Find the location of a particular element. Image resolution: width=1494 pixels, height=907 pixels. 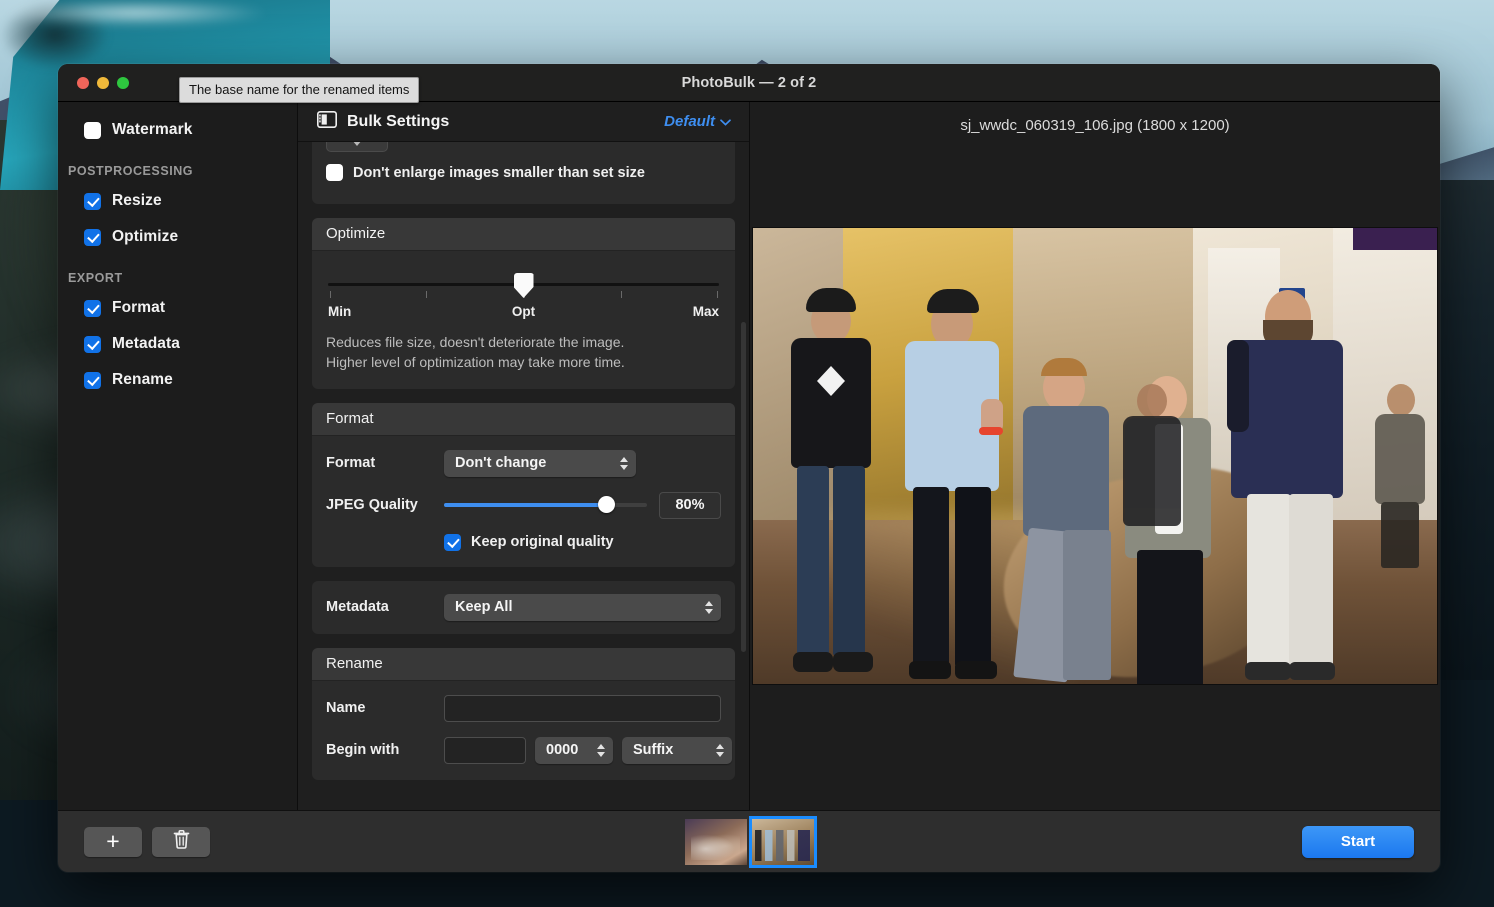

rename-counter-select: 0000 is located at coordinates (574, 750).